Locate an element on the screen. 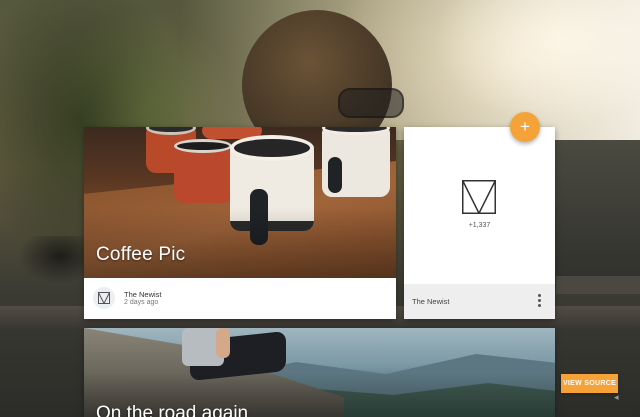  card-title: Coffee Pic is located at coordinates (141, 254).